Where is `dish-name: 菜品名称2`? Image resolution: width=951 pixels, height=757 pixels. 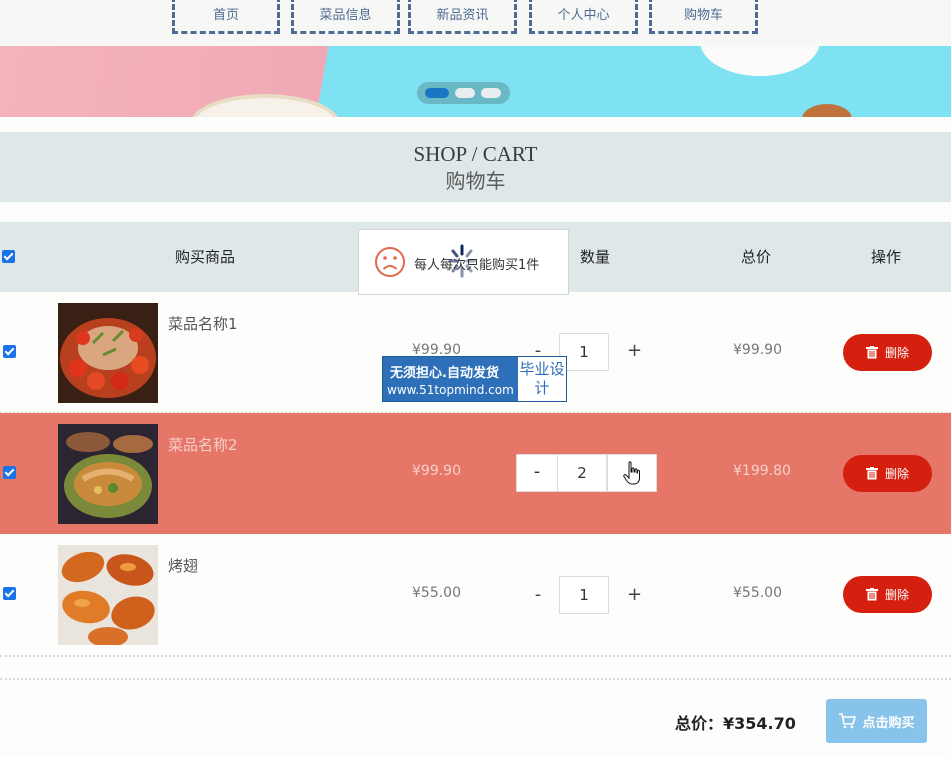
dish-name: 菜品名称2 is located at coordinates (203, 444).